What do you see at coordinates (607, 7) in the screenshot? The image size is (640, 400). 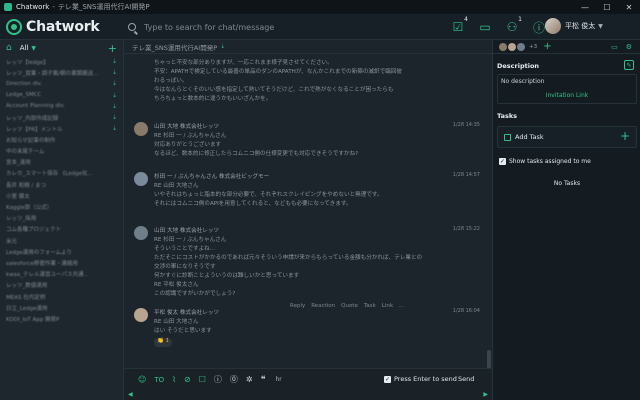 I see `maximize-button: ☐` at bounding box center [607, 7].